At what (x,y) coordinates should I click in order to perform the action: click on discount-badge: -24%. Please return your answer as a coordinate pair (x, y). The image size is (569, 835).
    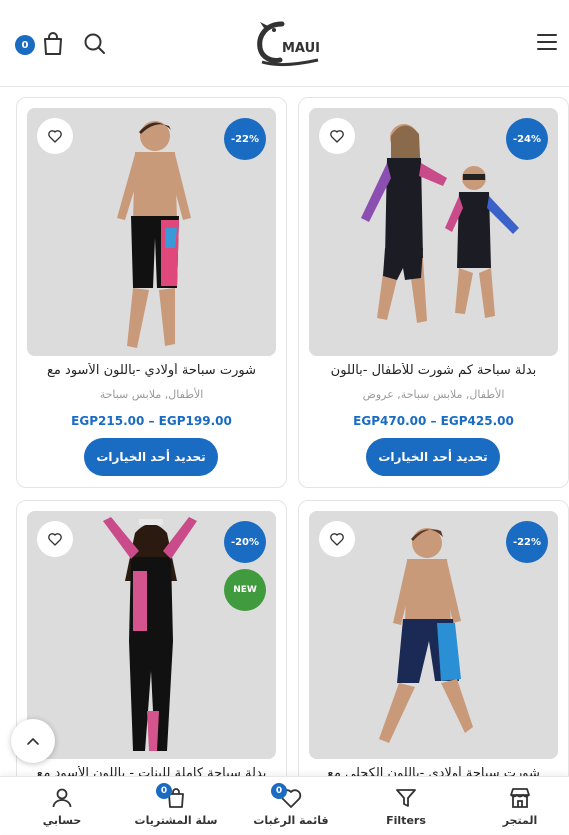
    Looking at the image, I should click on (527, 139).